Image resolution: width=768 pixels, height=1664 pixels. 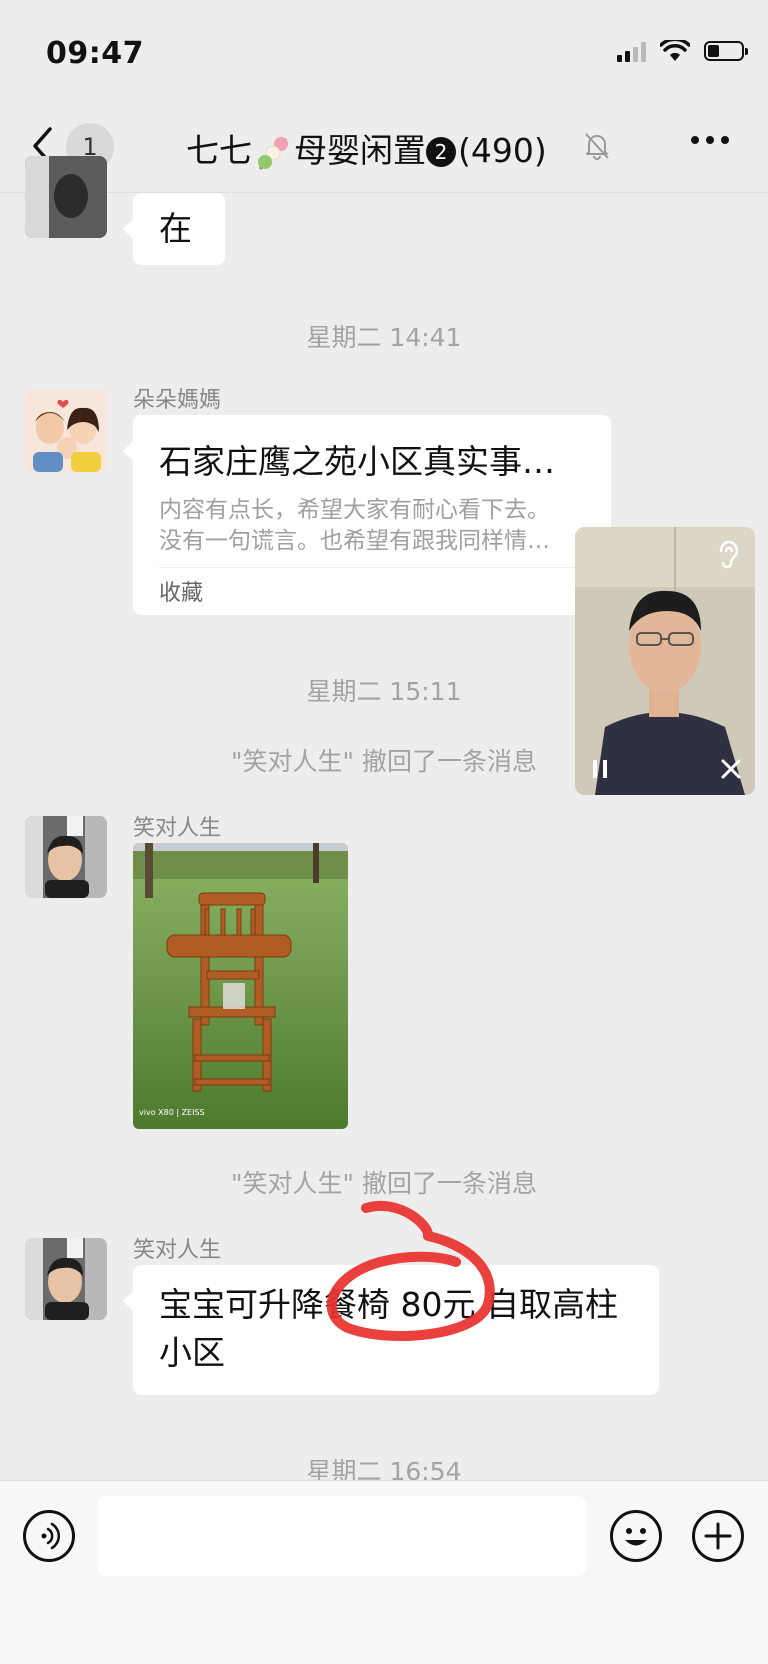 I want to click on title-part1: 七七, so click(x=219, y=150).